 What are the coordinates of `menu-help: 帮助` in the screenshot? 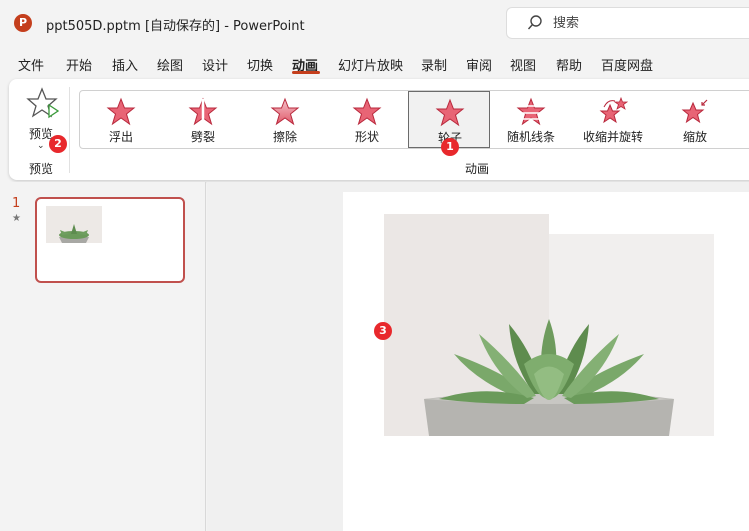 It's located at (569, 64).